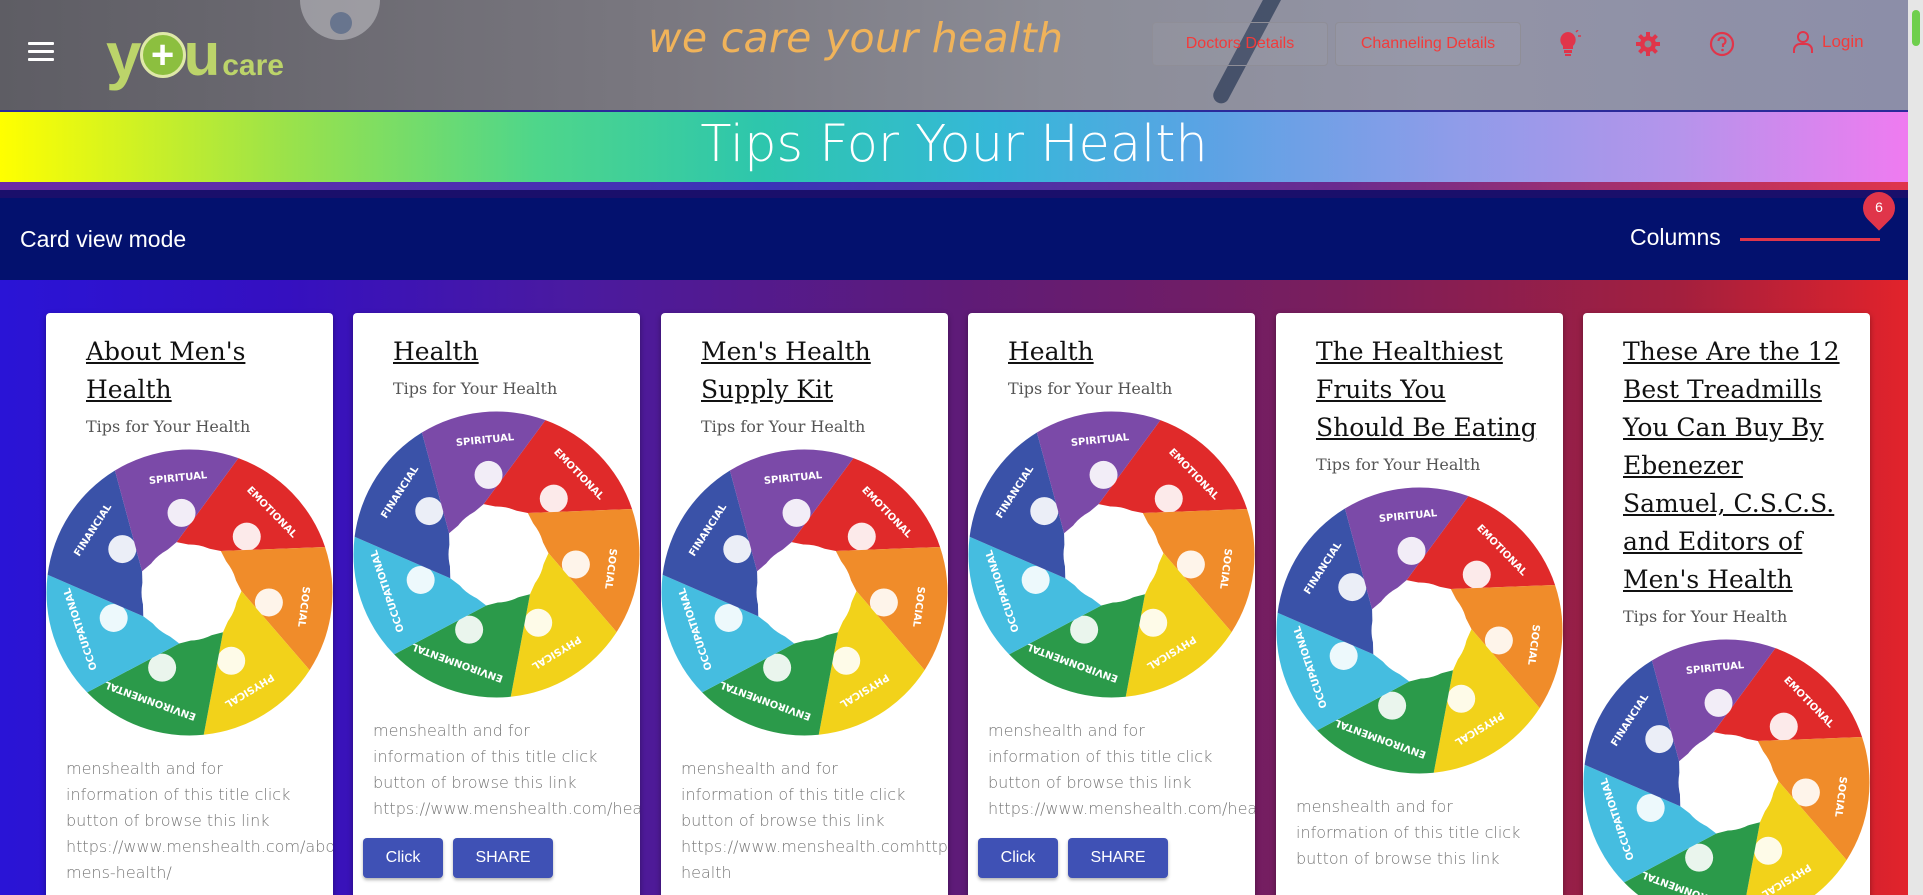 The height and width of the screenshot is (895, 1923). I want to click on card-title-line: You Can Buy By, so click(1723, 427).